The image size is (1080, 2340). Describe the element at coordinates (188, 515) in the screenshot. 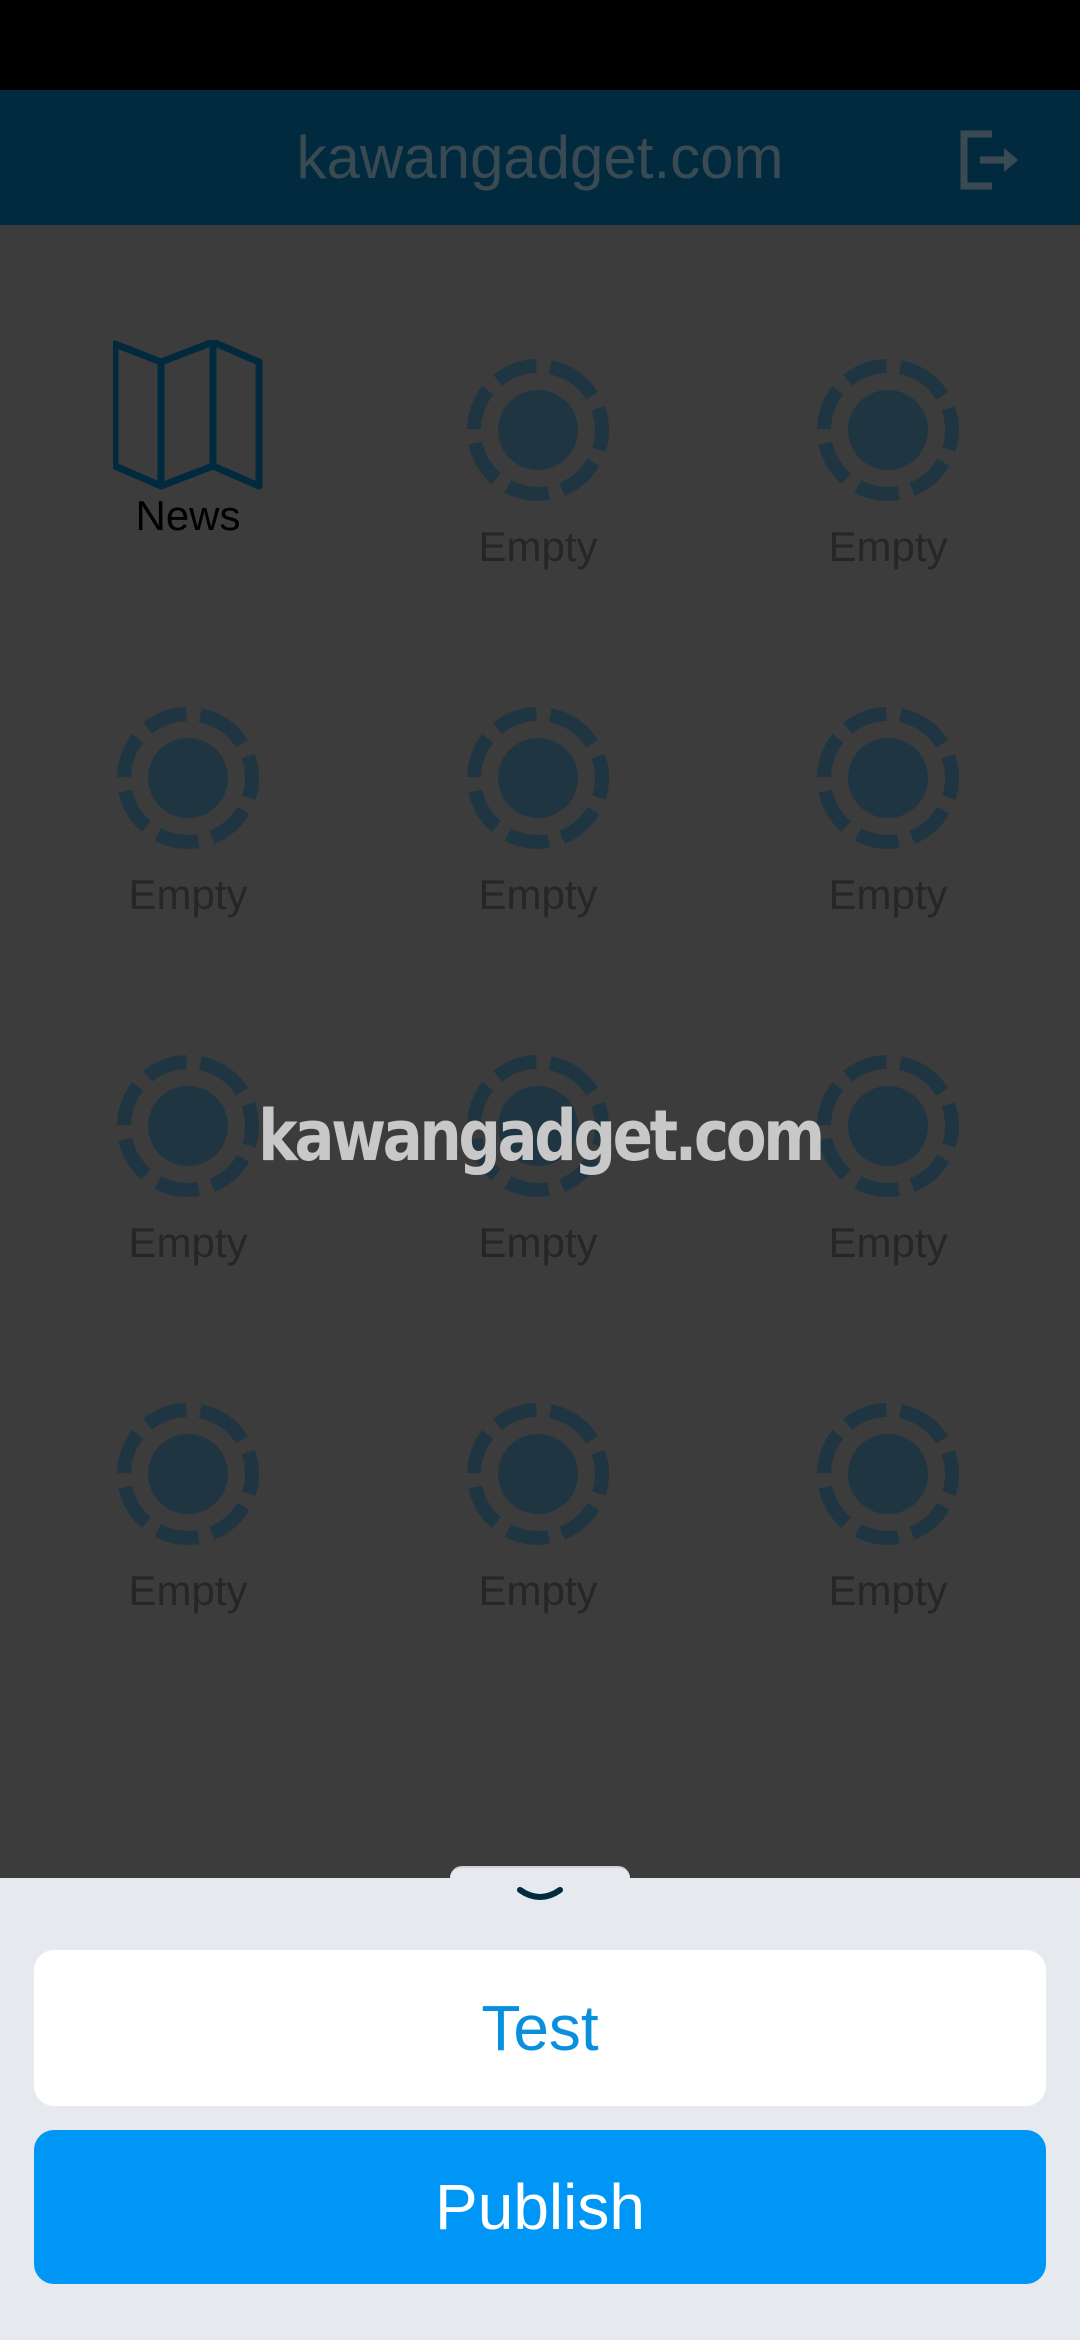

I see `grid-tile-label: News` at that location.